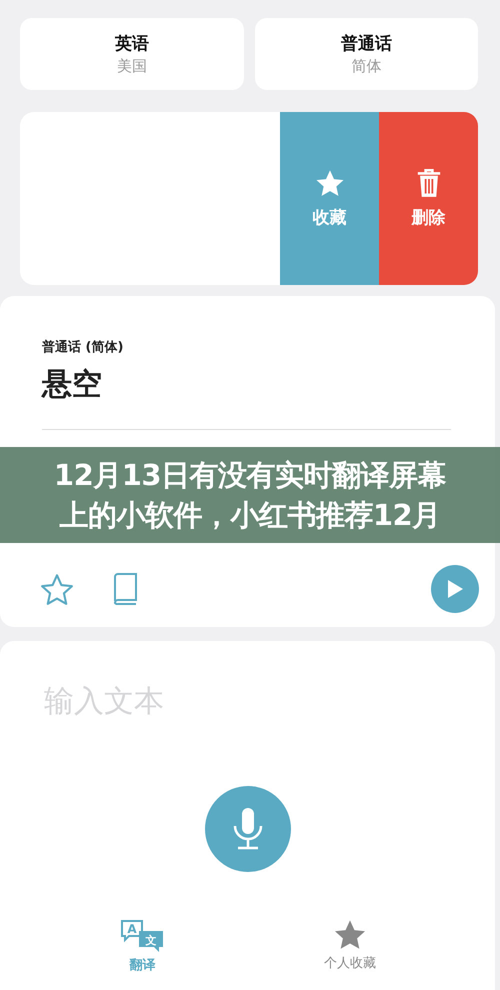  I want to click on language-variant: 简体, so click(366, 66).